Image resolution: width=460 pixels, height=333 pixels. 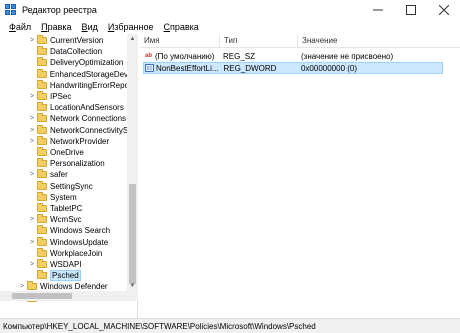 What do you see at coordinates (131, 27) in the screenshot?
I see `menu-favorites: Избранное` at bounding box center [131, 27].